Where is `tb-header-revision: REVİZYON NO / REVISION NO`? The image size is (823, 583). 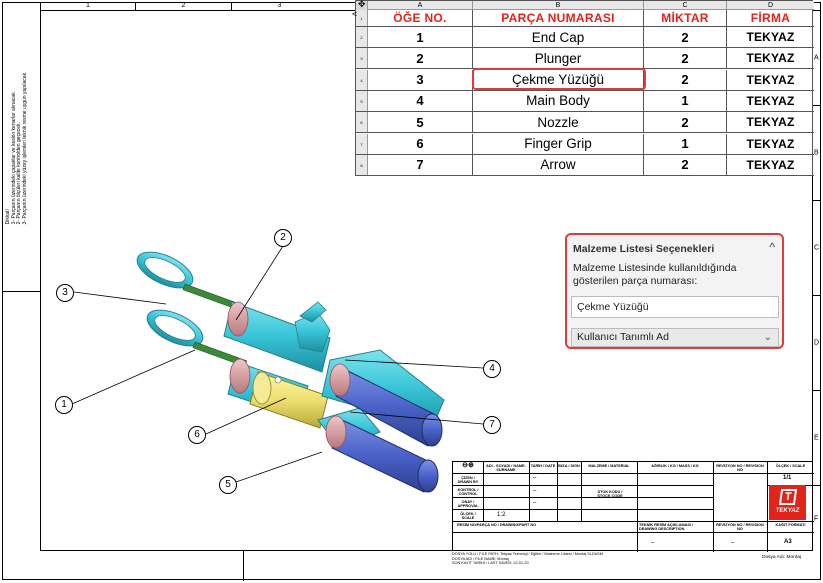
tb-header-revision: REVİZYON NO / REVISION NO is located at coordinates (740, 468).